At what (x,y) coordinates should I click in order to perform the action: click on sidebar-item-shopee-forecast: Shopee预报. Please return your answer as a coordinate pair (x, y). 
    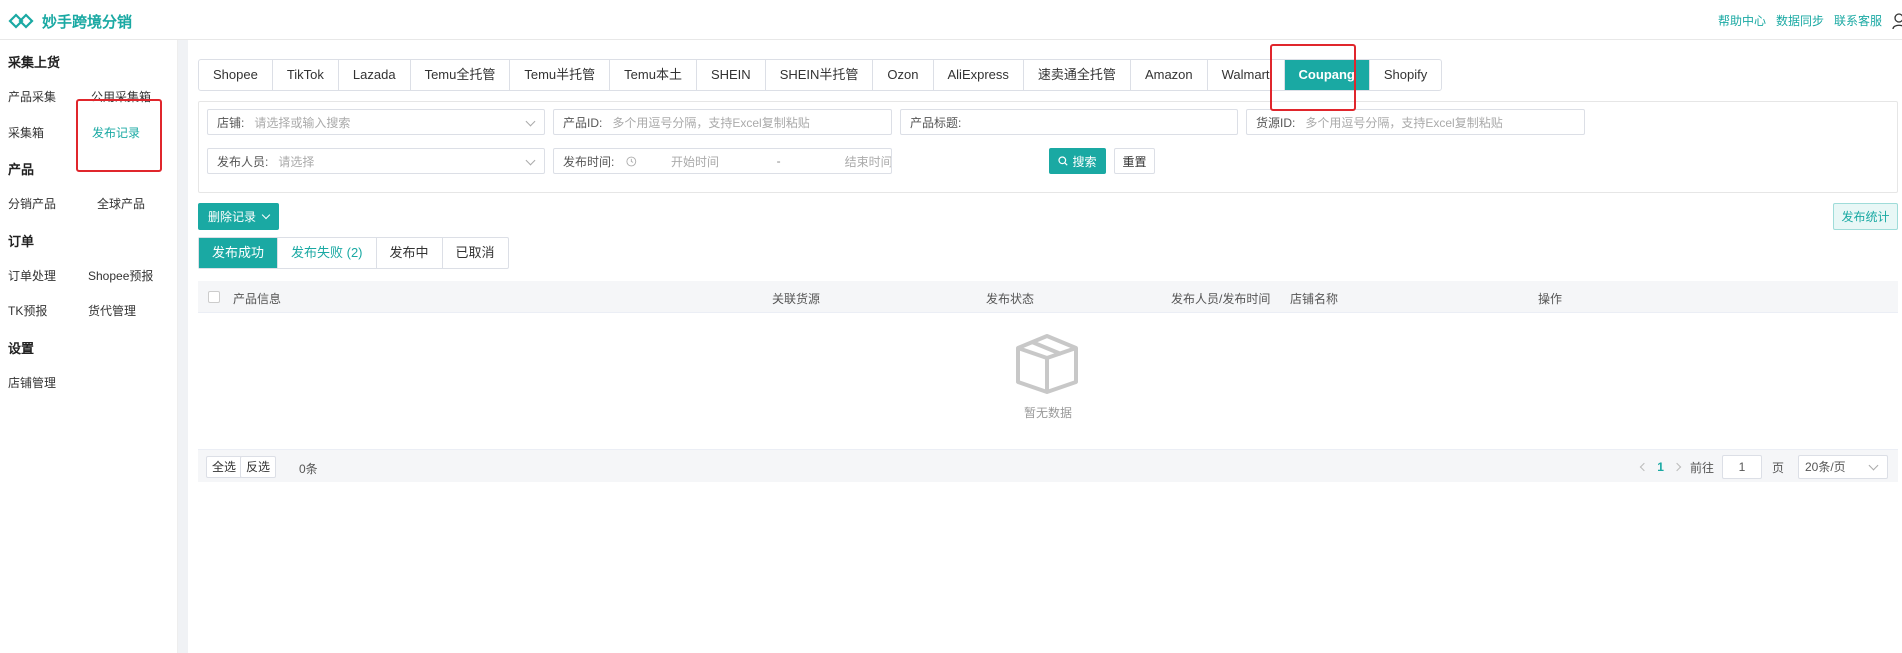
    Looking at the image, I should click on (120, 275).